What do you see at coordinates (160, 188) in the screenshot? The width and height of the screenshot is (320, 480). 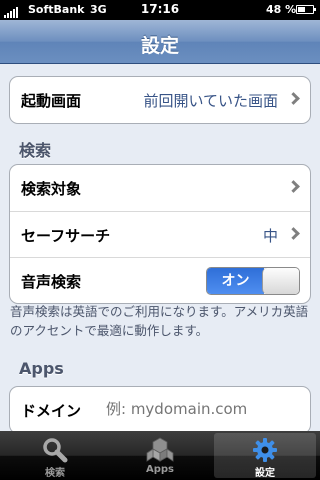 I see `search-target-row: 検索対象` at bounding box center [160, 188].